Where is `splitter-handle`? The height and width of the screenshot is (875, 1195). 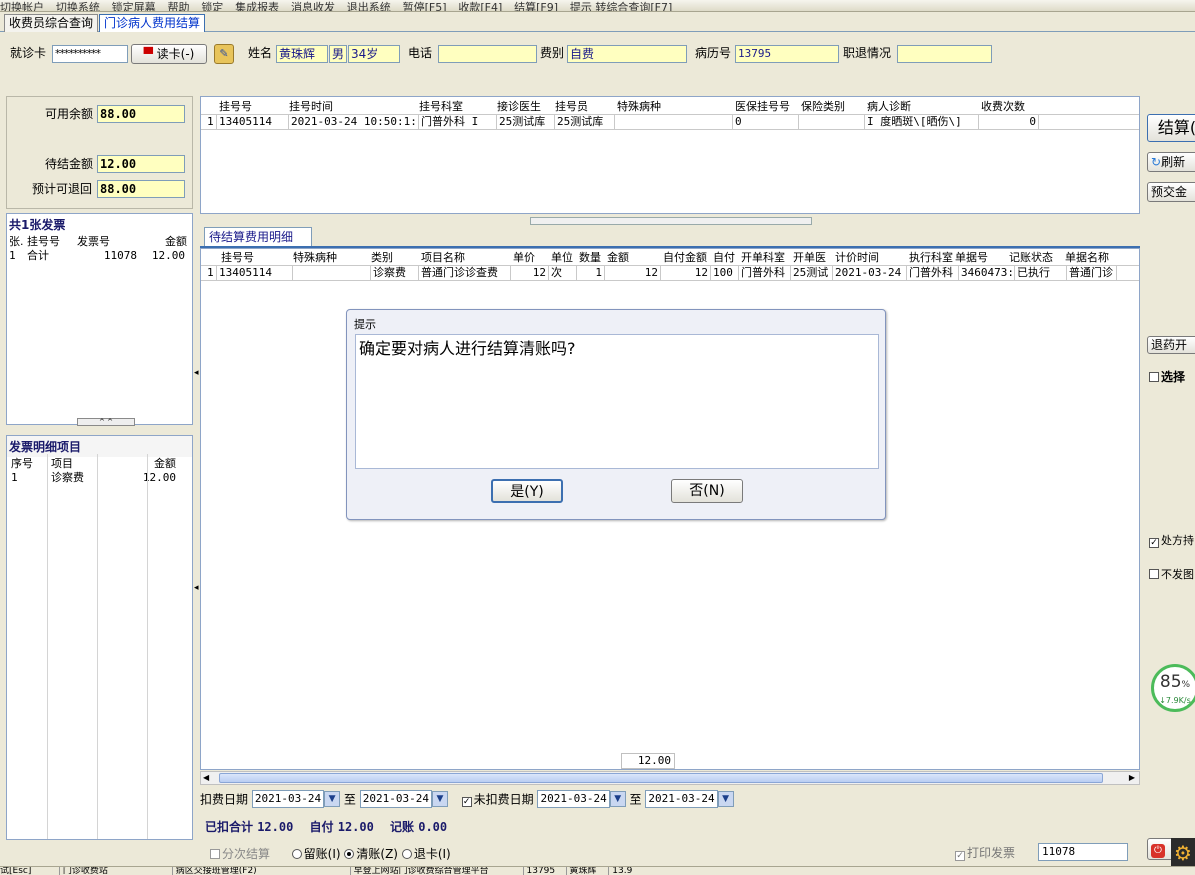
splitter-handle is located at coordinates (671, 221).